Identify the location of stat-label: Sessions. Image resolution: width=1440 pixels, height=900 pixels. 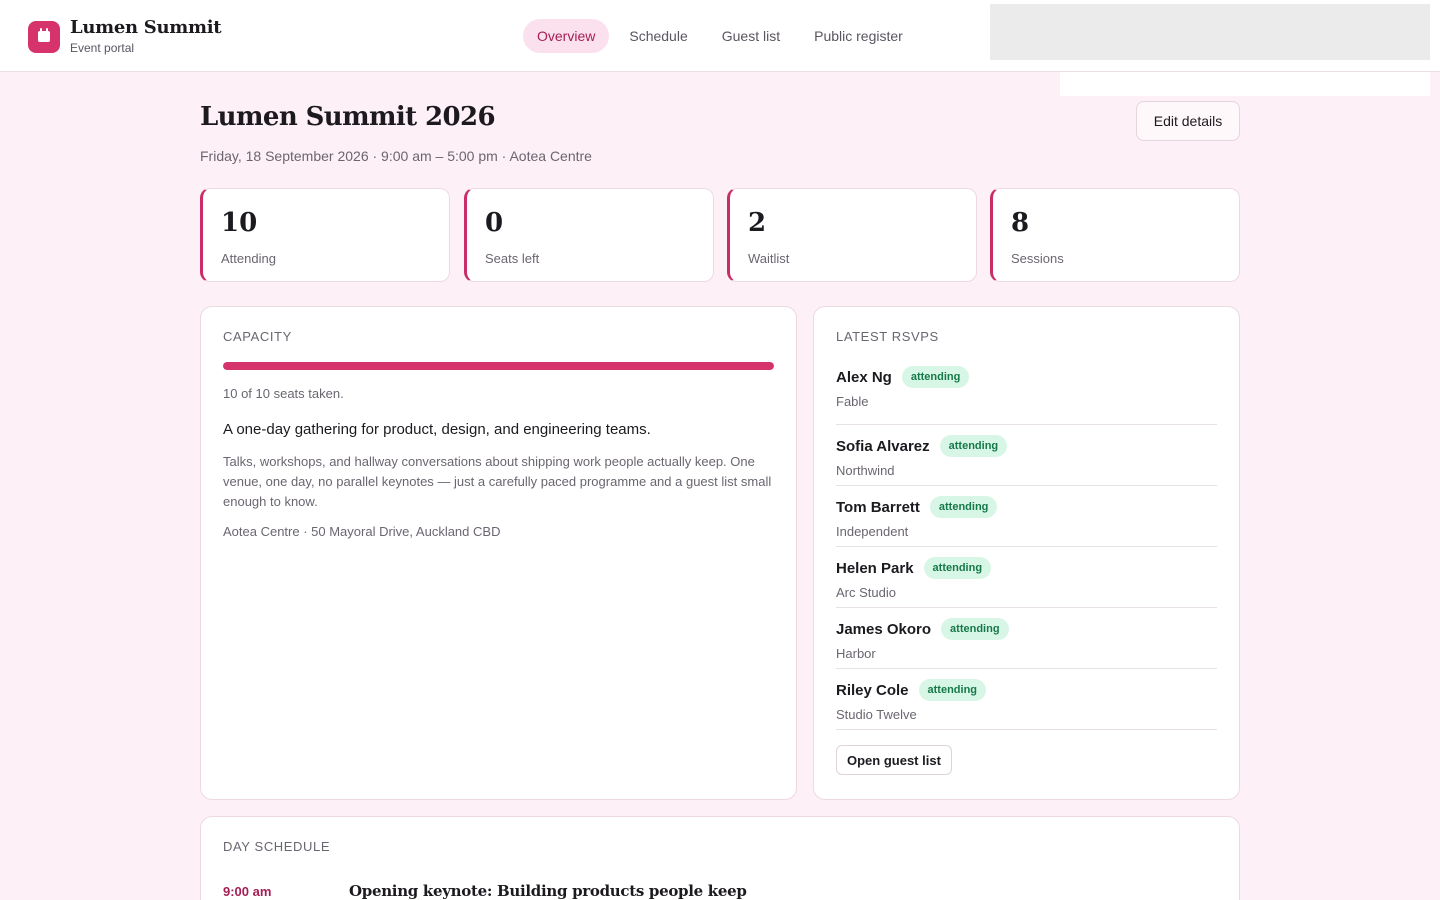
(1037, 258).